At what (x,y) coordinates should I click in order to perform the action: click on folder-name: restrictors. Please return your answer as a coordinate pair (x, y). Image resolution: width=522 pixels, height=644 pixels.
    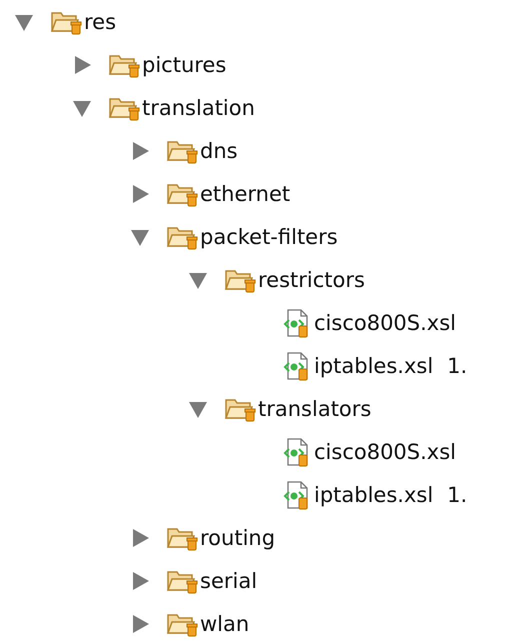
    Looking at the image, I should click on (311, 280).